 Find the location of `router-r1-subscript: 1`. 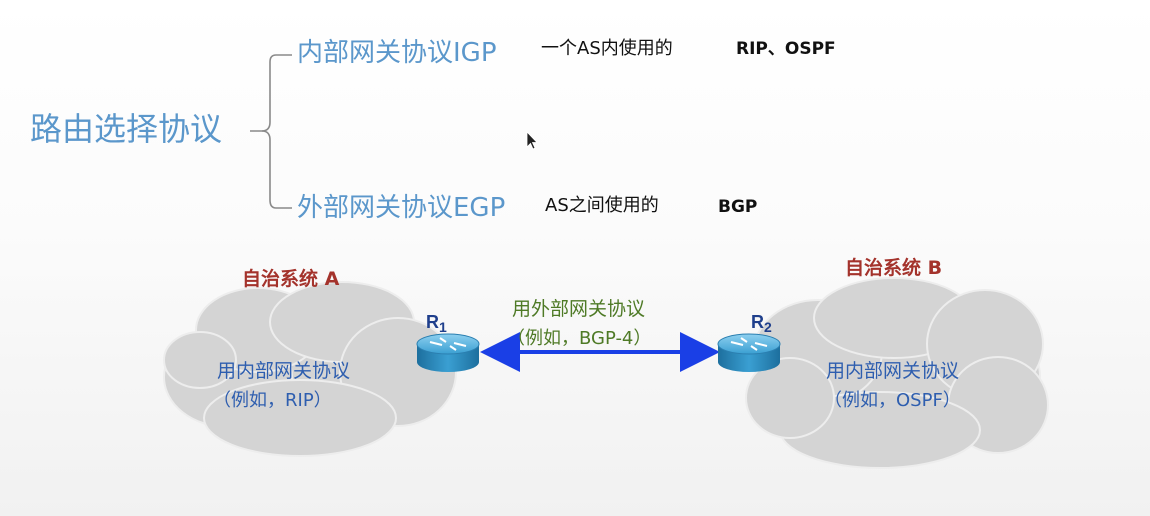

router-r1-subscript: 1 is located at coordinates (443, 327).